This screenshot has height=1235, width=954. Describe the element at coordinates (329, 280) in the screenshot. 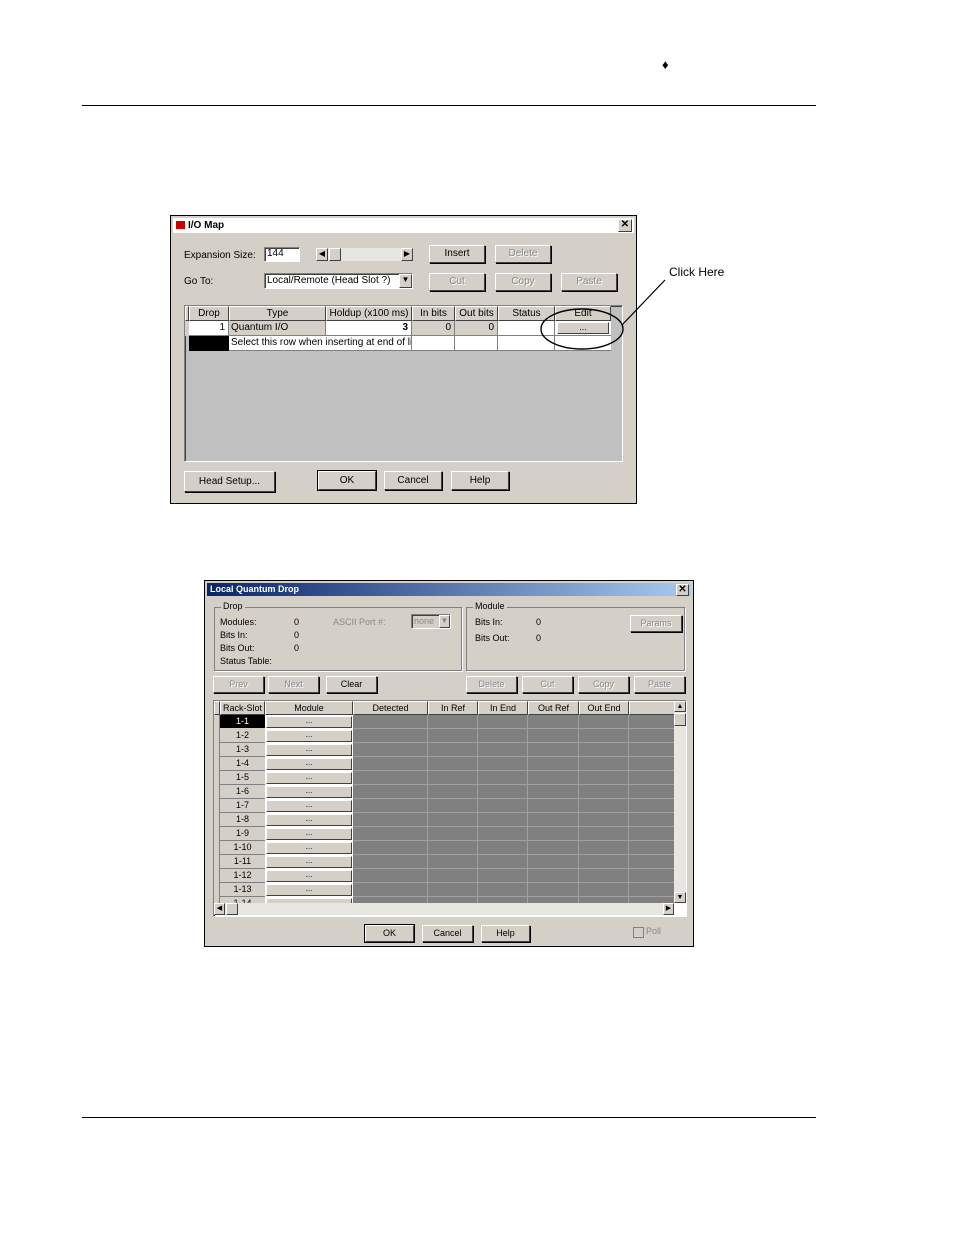

I see `goto-value: Local/Remote (Head Slot ?)` at that location.